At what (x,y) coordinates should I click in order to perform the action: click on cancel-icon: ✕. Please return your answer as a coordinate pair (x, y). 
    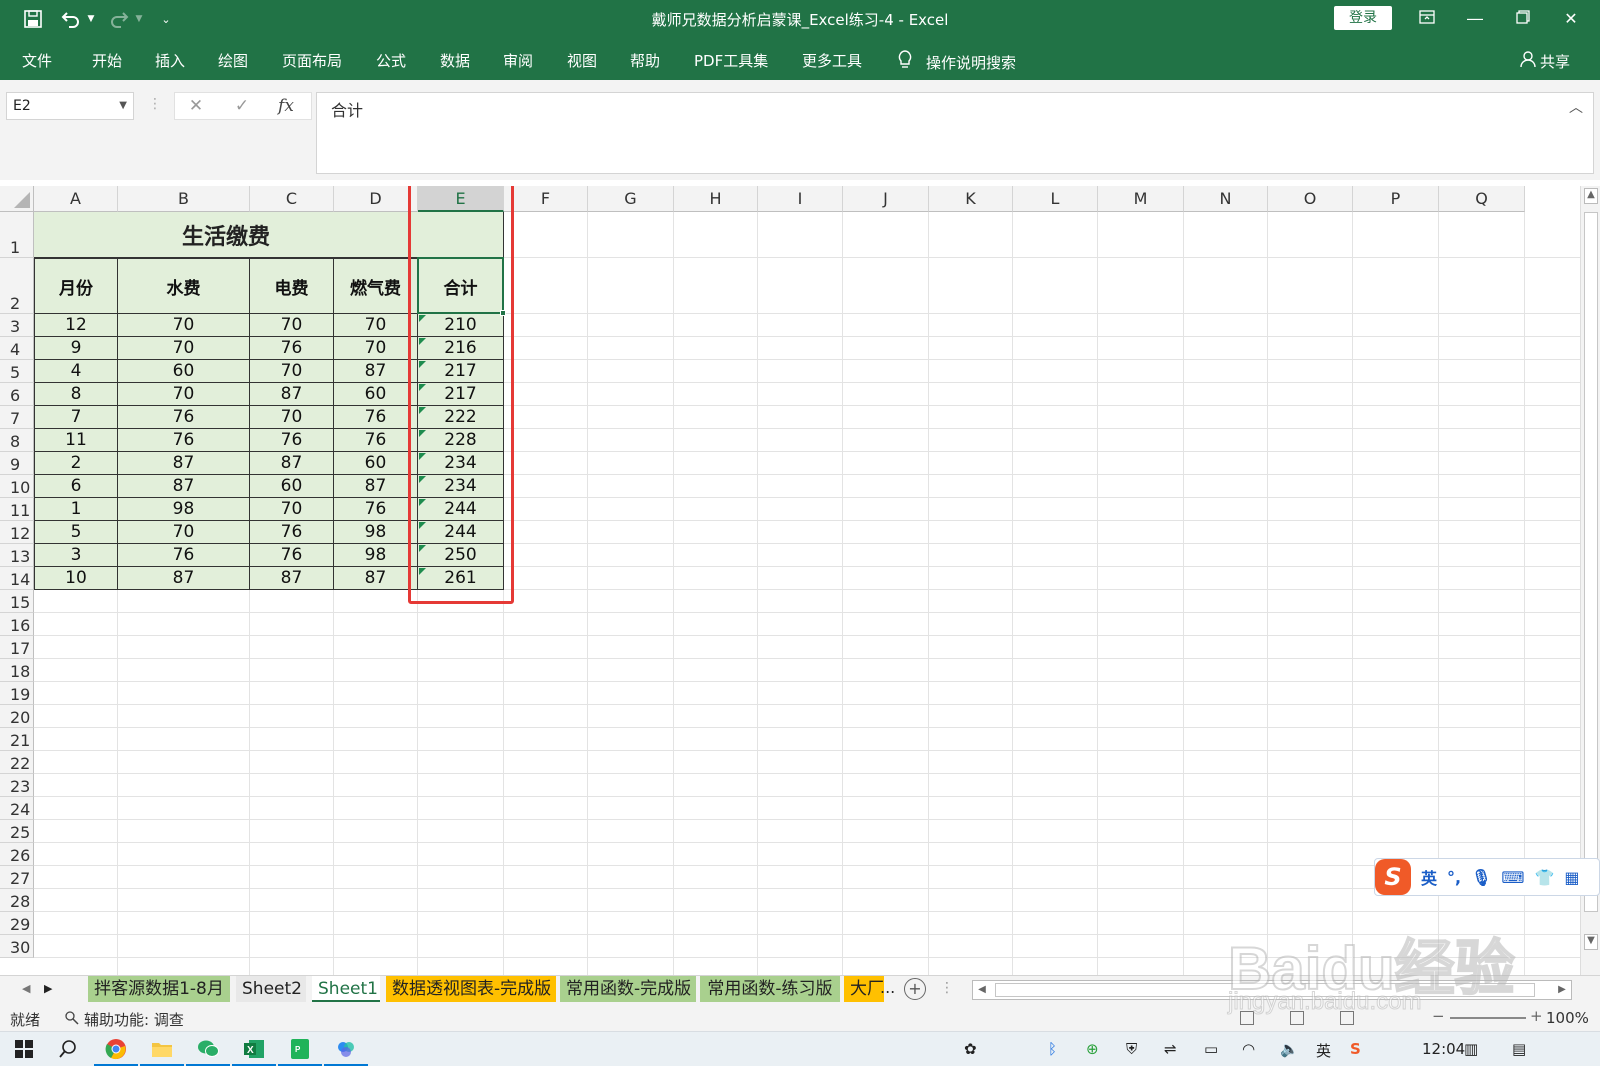
    Looking at the image, I should click on (196, 106).